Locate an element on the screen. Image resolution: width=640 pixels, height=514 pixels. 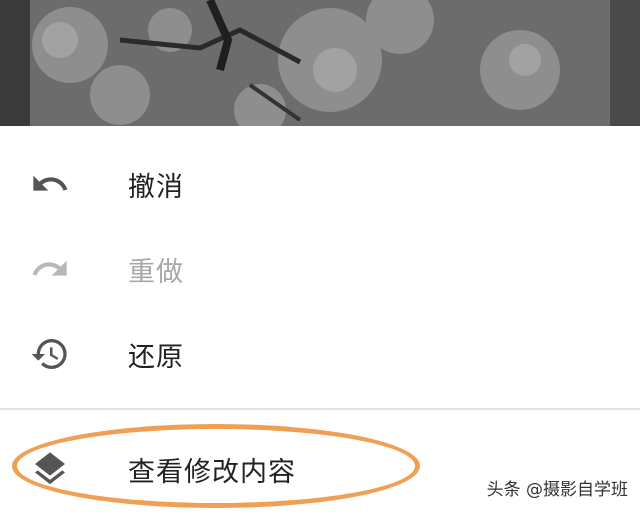
layers-icon is located at coordinates (50, 469).